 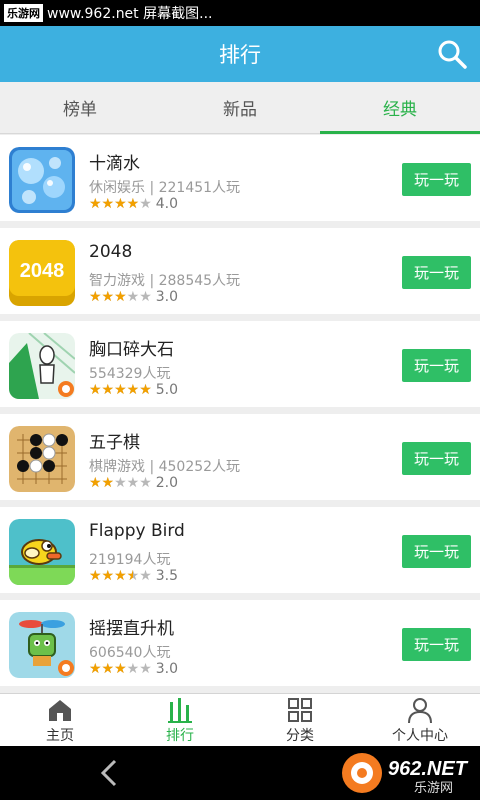 What do you see at coordinates (452, 54) in the screenshot?
I see `search-icon` at bounding box center [452, 54].